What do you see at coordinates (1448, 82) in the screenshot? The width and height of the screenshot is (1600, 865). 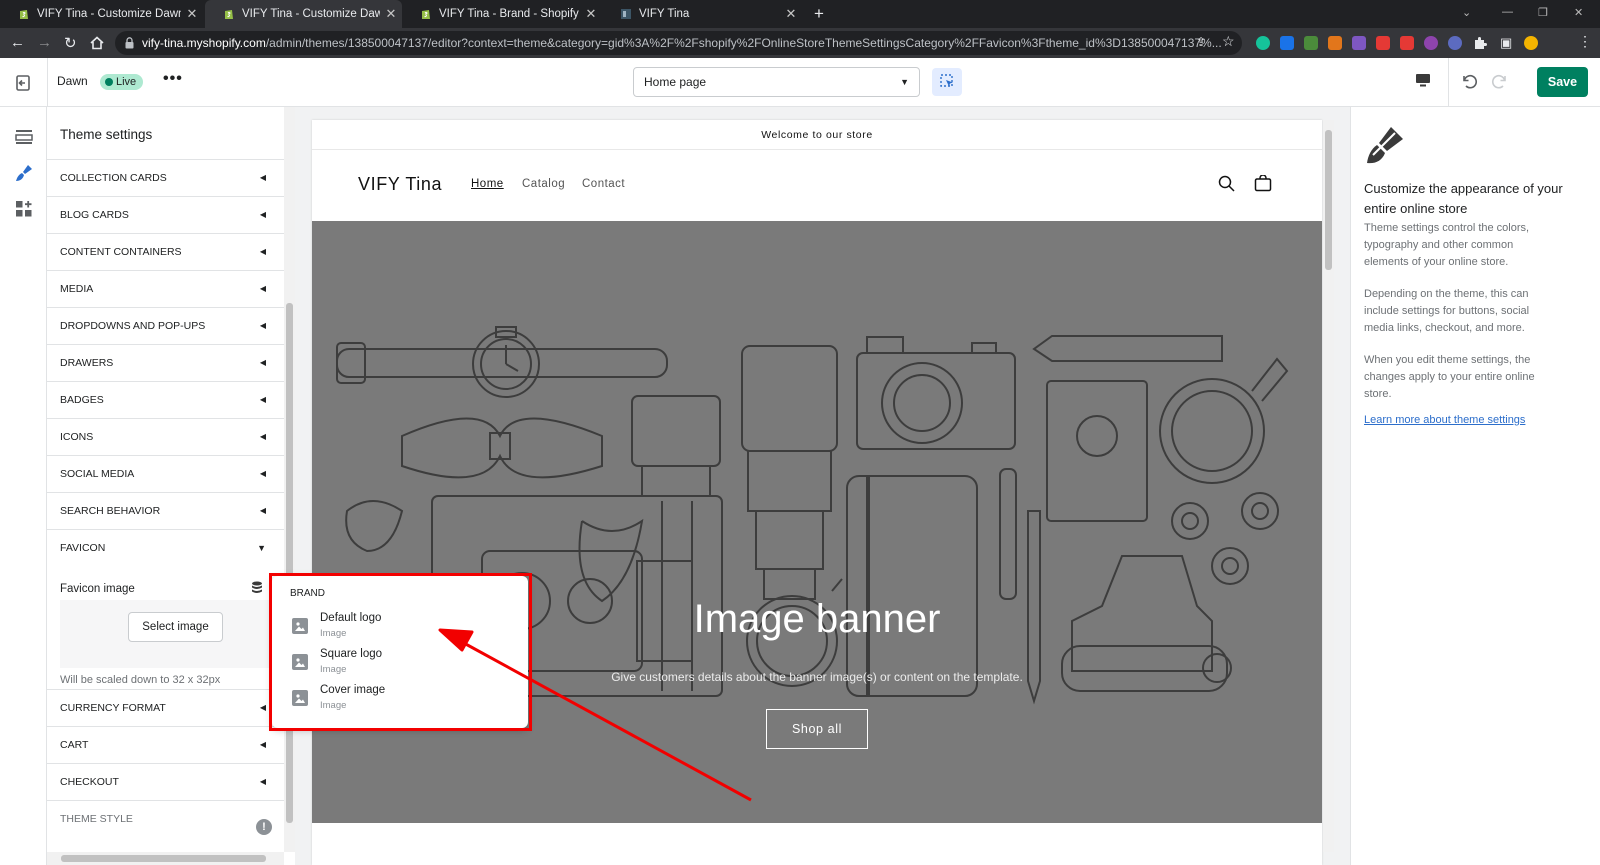 I see `divider` at bounding box center [1448, 82].